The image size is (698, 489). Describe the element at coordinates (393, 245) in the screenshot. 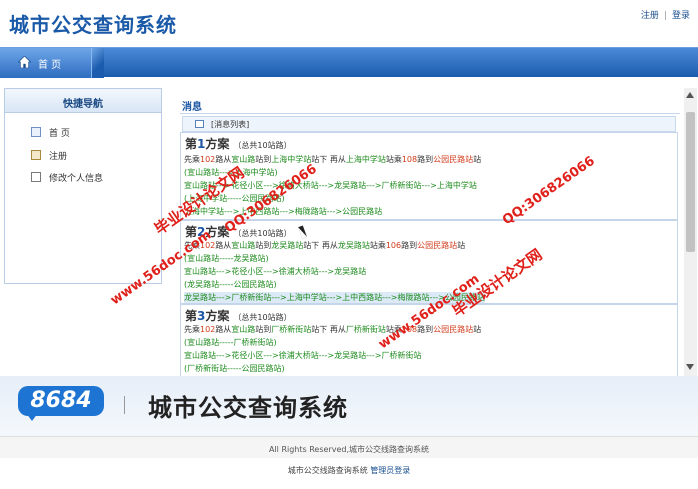

I see `route-number: 106` at that location.